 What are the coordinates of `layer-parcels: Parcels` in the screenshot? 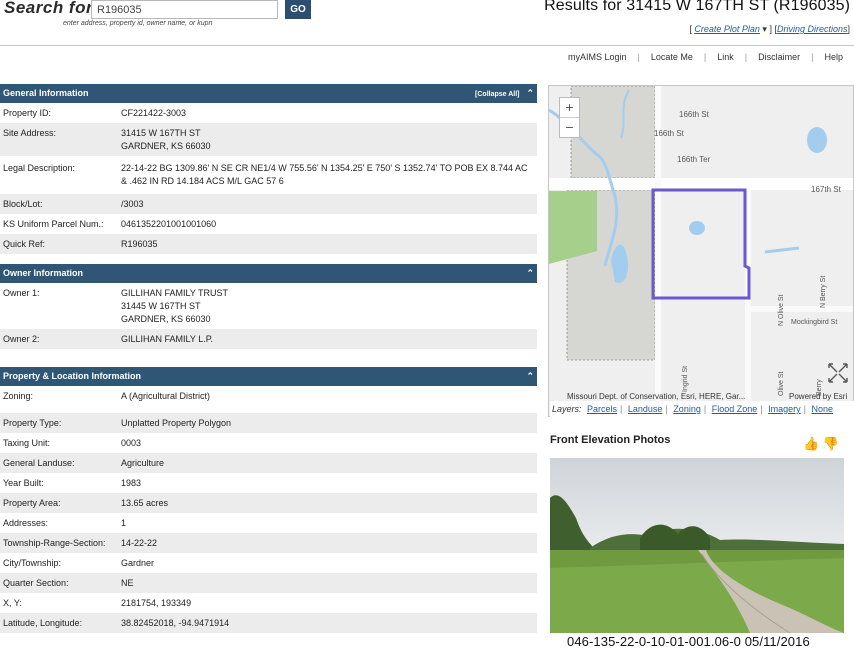 It's located at (602, 409).